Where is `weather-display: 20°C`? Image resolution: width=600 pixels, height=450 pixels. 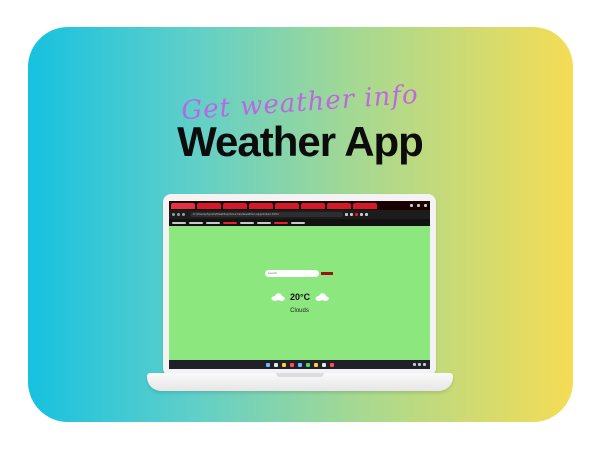 weather-display: 20°C is located at coordinates (300, 297).